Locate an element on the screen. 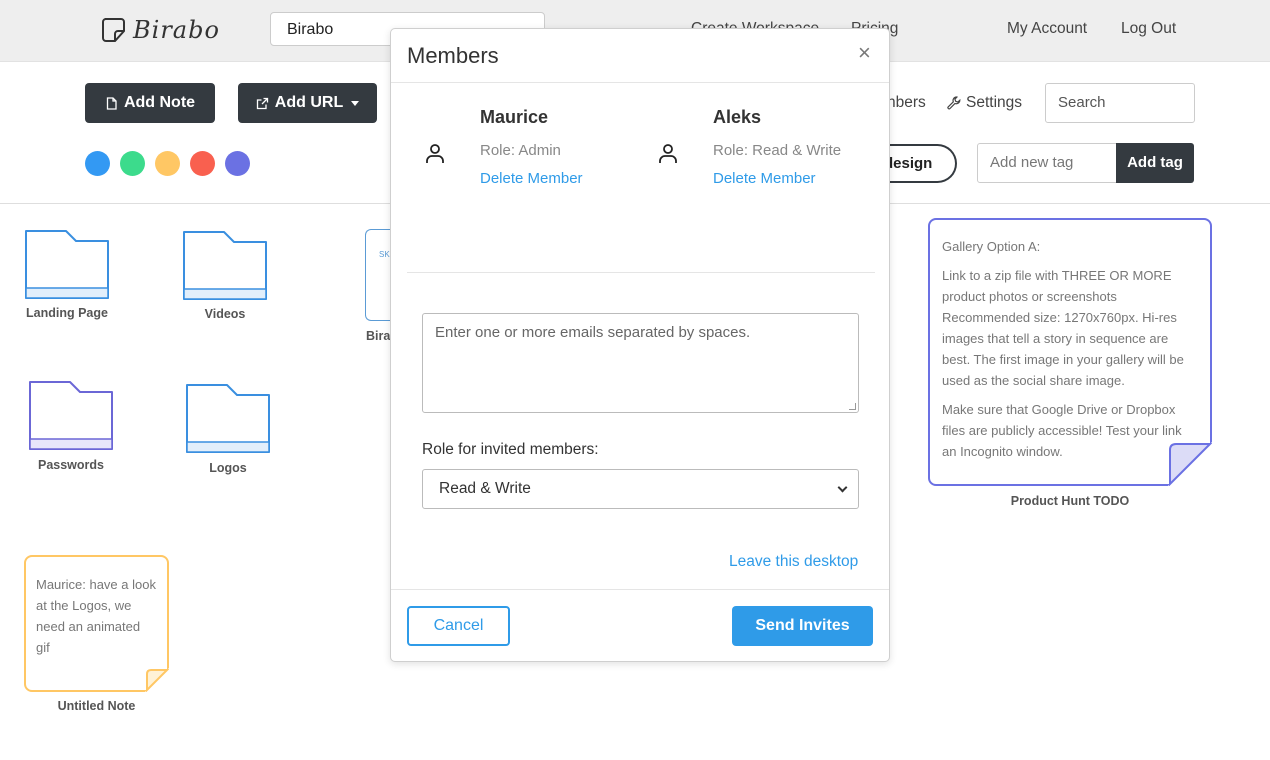  add-url-label: Add URL is located at coordinates (309, 102).